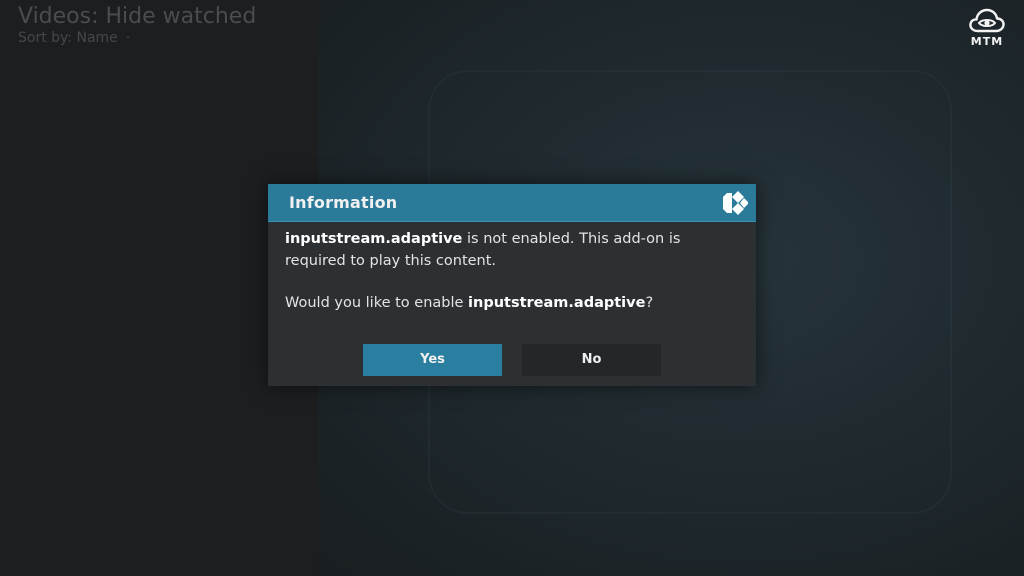 The image size is (1024, 576). Describe the element at coordinates (377, 303) in the screenshot. I see `question-prefix: Would you like to enable` at that location.